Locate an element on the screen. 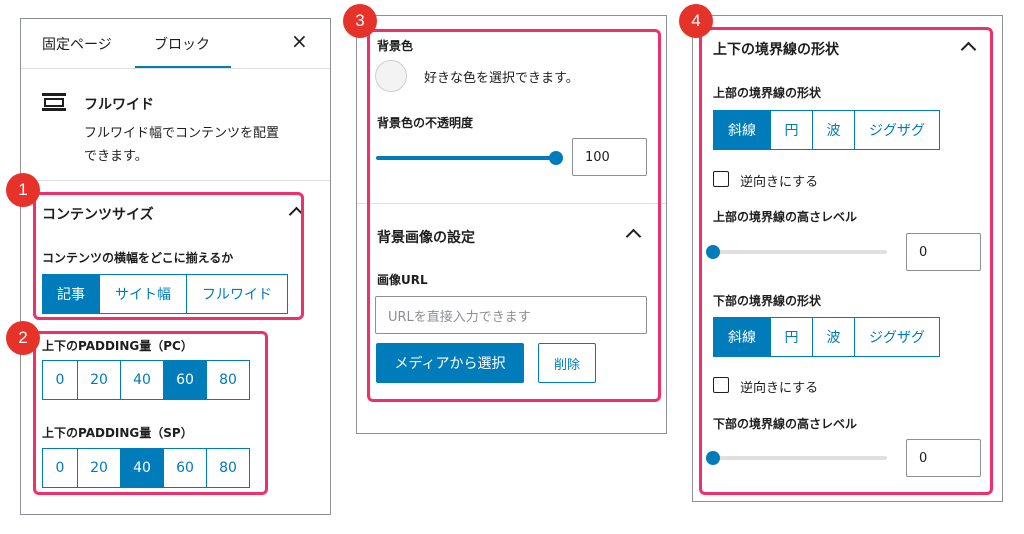 This screenshot has height=534, width=1024. block-divider is located at coordinates (175, 180).